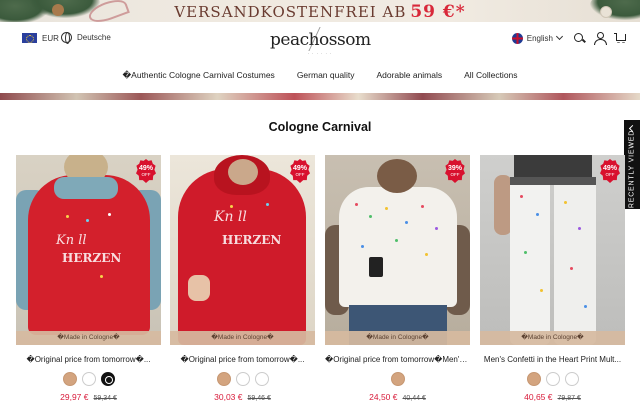  Describe the element at coordinates (320, 53) in the screenshot. I see `logo-tagline: · · · · · ·` at that location.